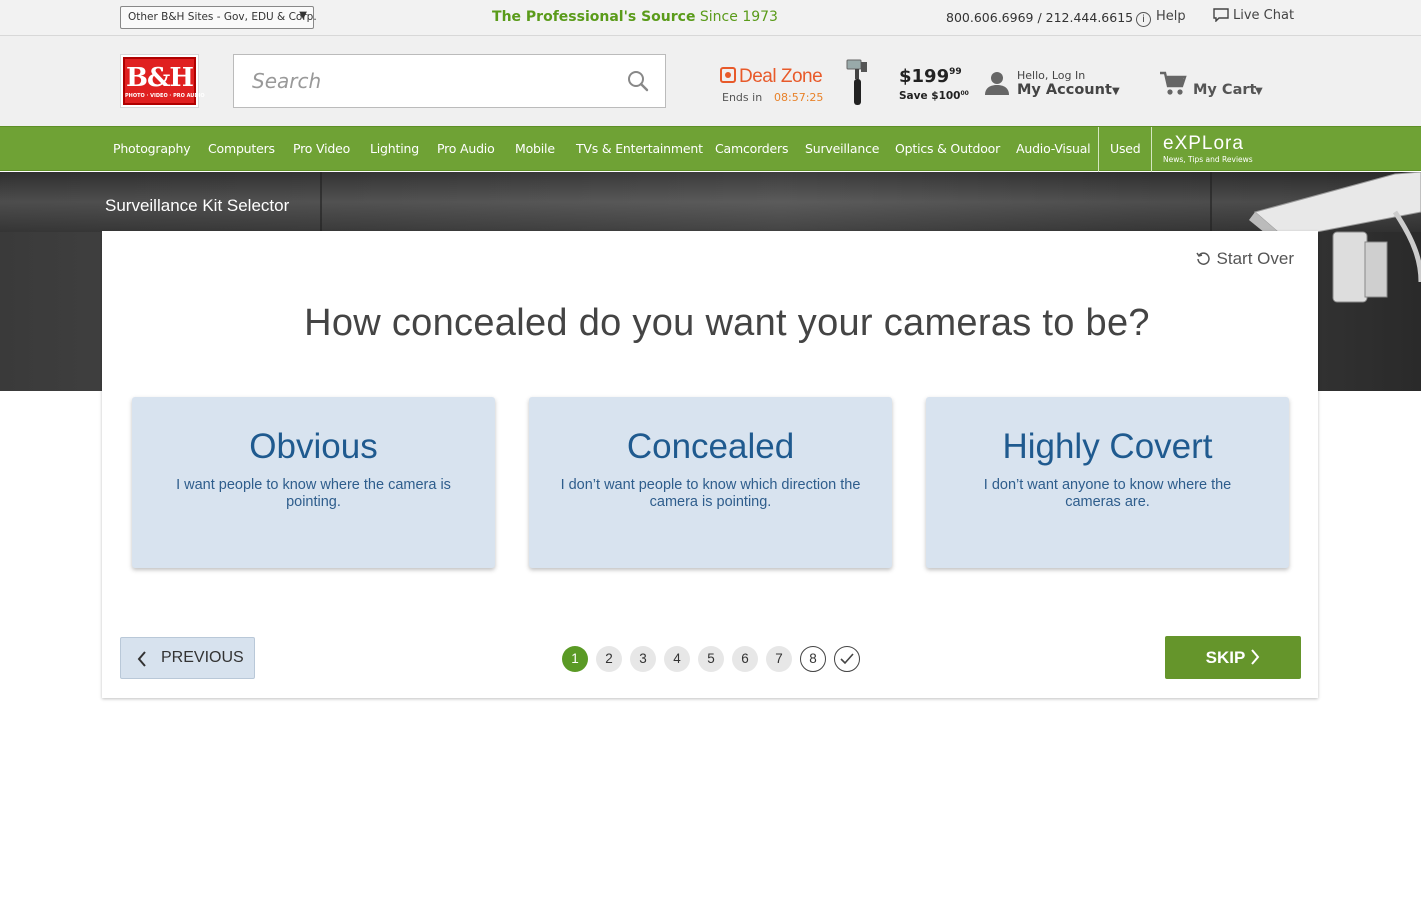 This screenshot has height=916, width=1421. What do you see at coordinates (638, 81) in the screenshot?
I see `search-icon` at bounding box center [638, 81].